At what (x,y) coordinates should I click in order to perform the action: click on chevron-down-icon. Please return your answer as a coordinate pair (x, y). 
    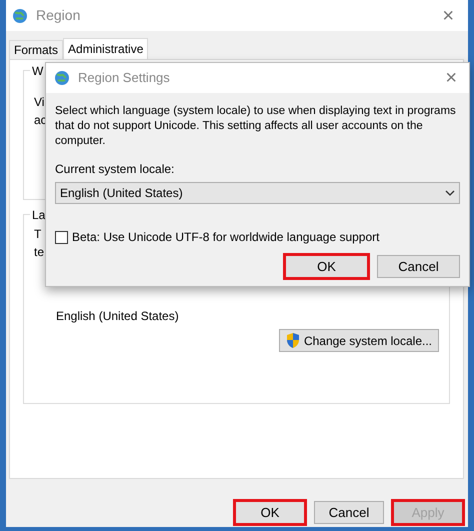
    Looking at the image, I should click on (450, 193).